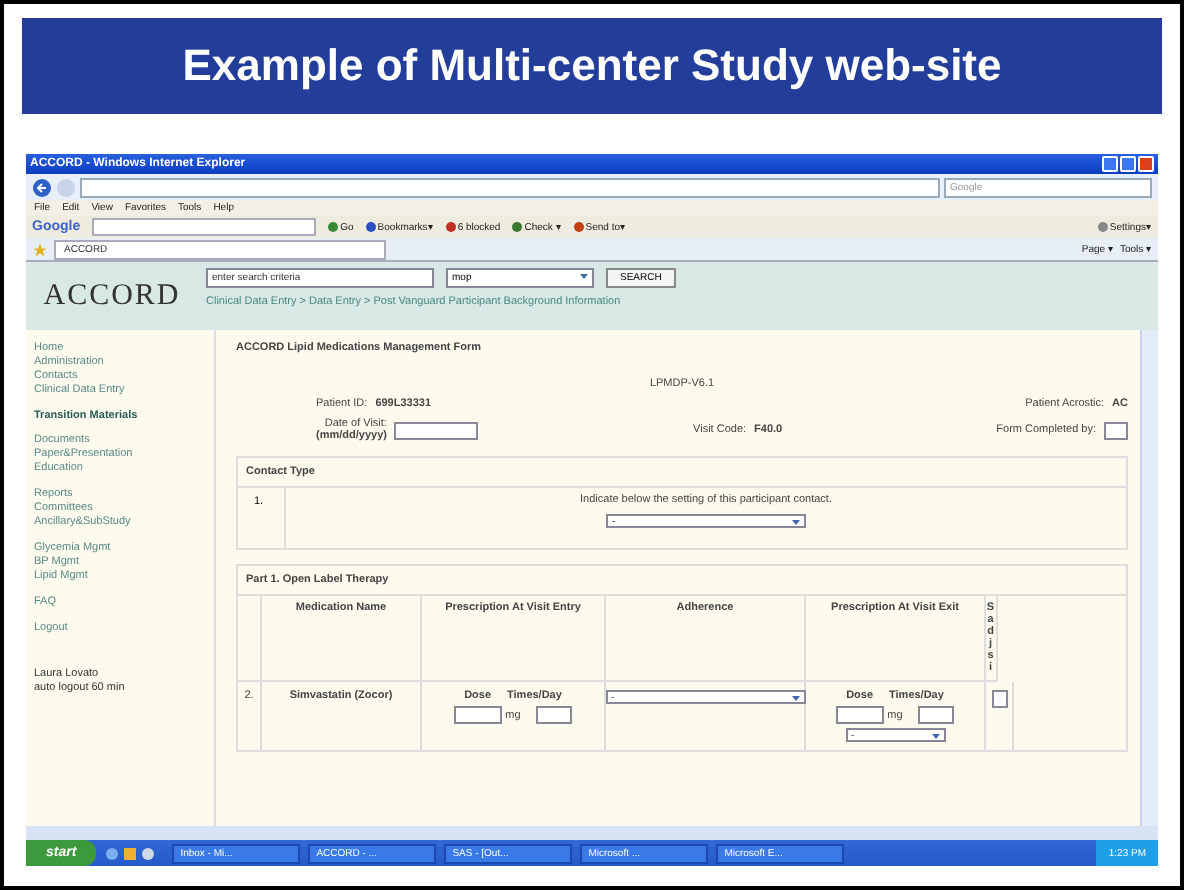 The height and width of the screenshot is (890, 1184). I want to click on back-icon, so click(42, 187).